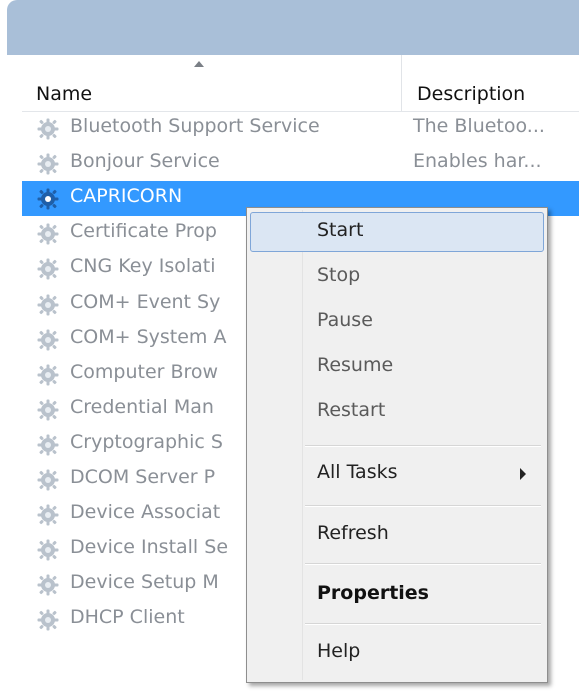 This screenshot has width=579, height=698. Describe the element at coordinates (339, 651) in the screenshot. I see `menu-item-help-label: Help` at that location.